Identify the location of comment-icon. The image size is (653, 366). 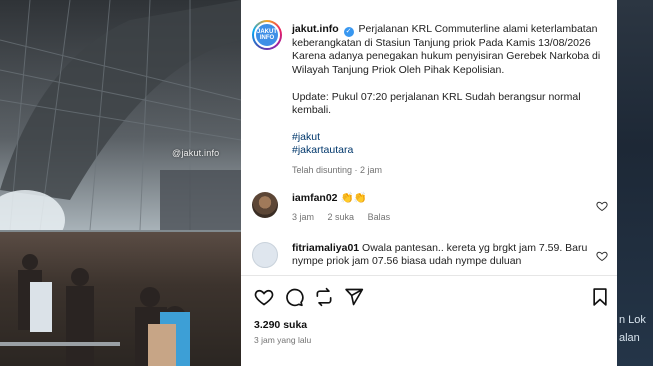
(294, 297).